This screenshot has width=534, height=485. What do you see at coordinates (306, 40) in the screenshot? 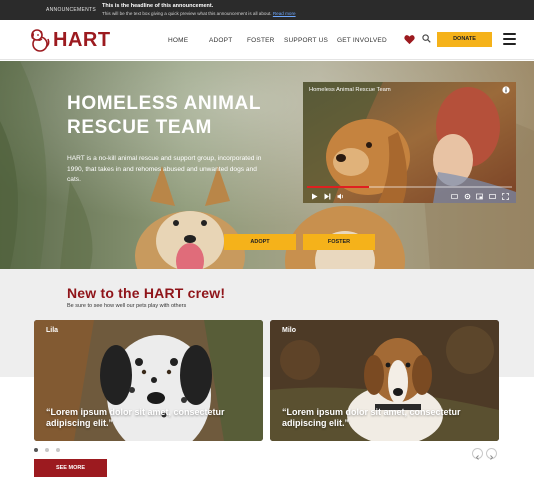
I see `nav-support-us: SUPPORT US` at bounding box center [306, 40].